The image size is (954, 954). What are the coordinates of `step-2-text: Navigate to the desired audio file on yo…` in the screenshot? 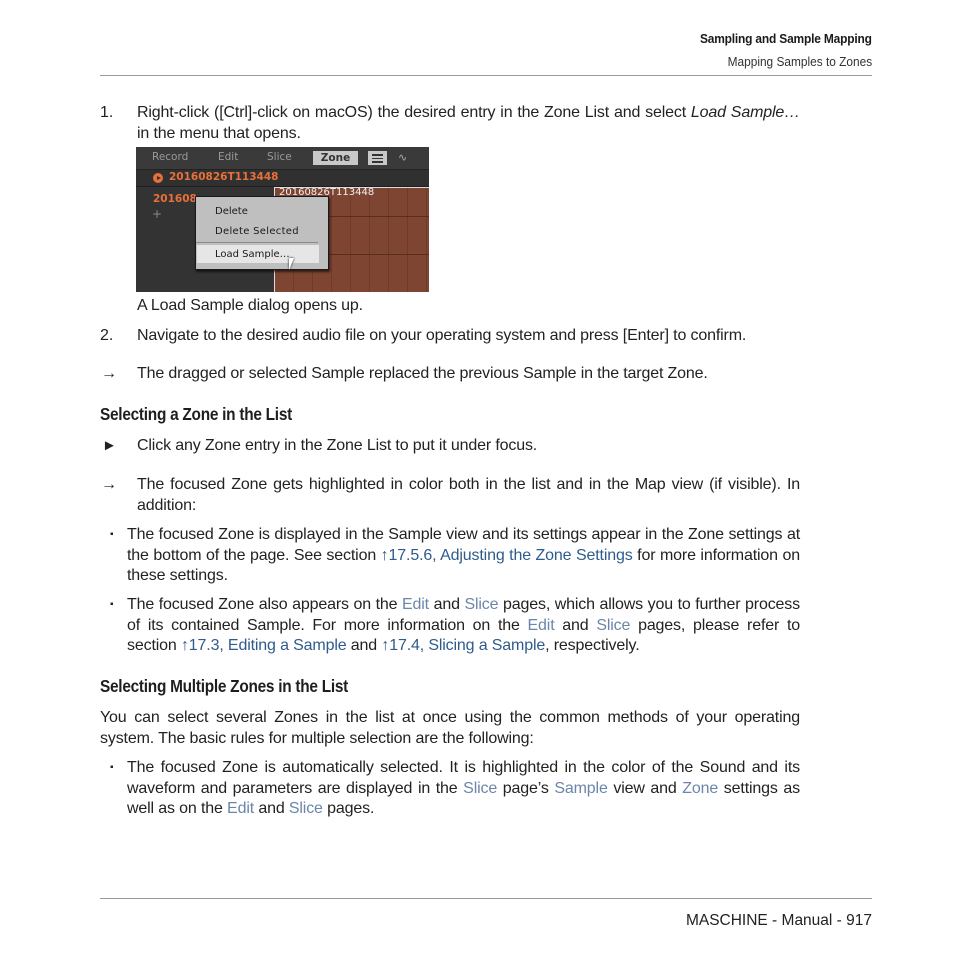 It's located at (442, 335).